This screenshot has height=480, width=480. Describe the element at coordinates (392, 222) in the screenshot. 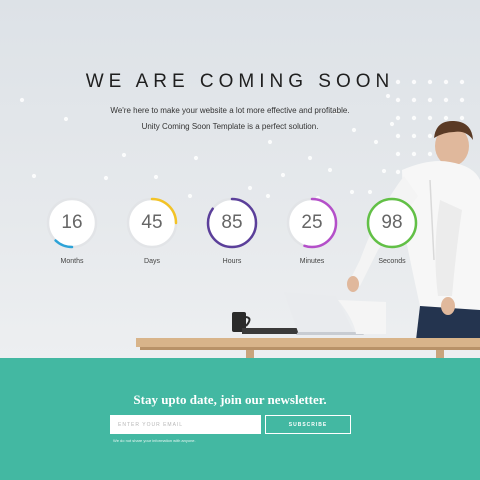

I see `countdown-value: 98` at that location.